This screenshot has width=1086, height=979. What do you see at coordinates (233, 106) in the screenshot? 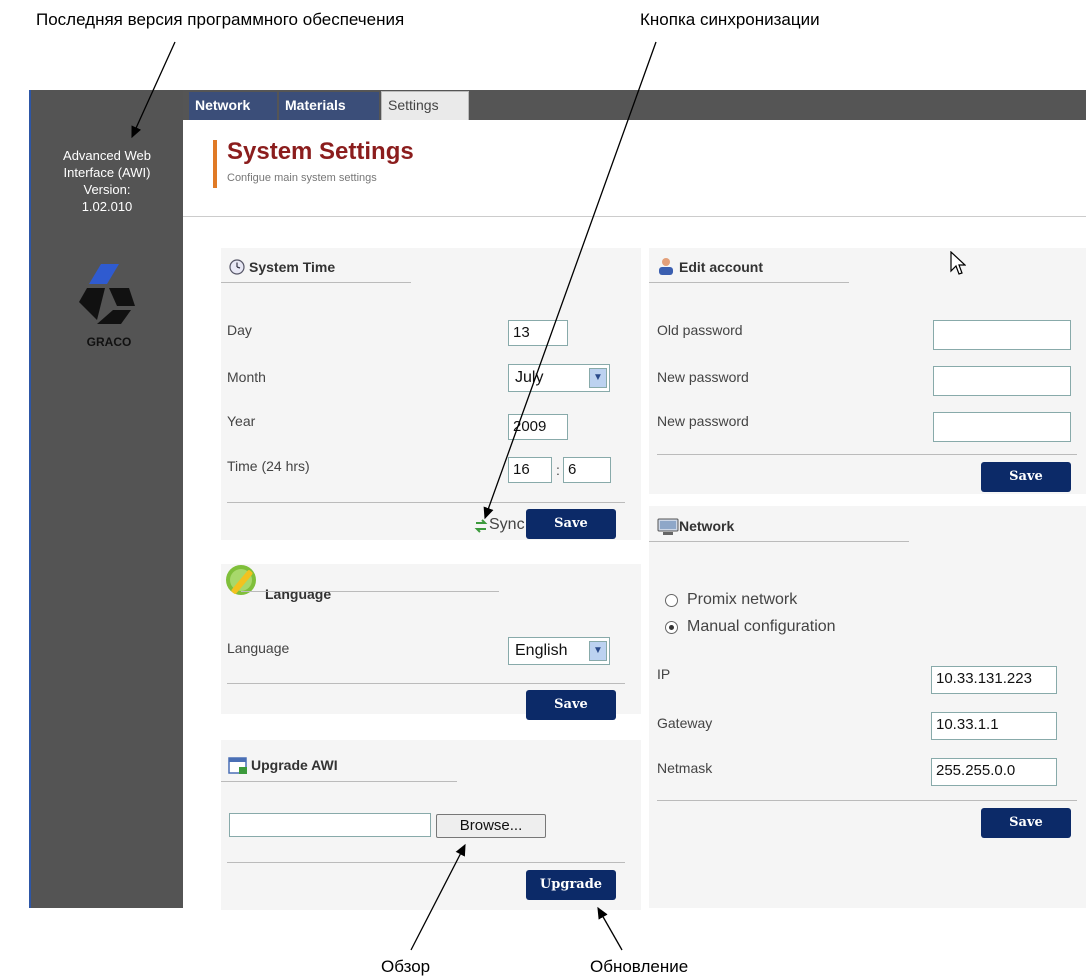
I see `tab-network: Network` at bounding box center [233, 106].